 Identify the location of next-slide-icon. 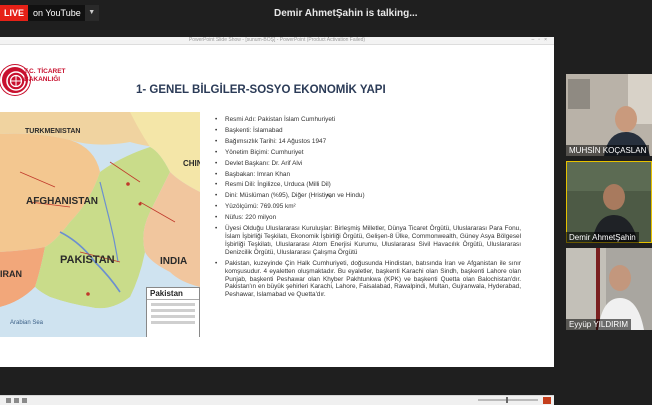
(16, 400).